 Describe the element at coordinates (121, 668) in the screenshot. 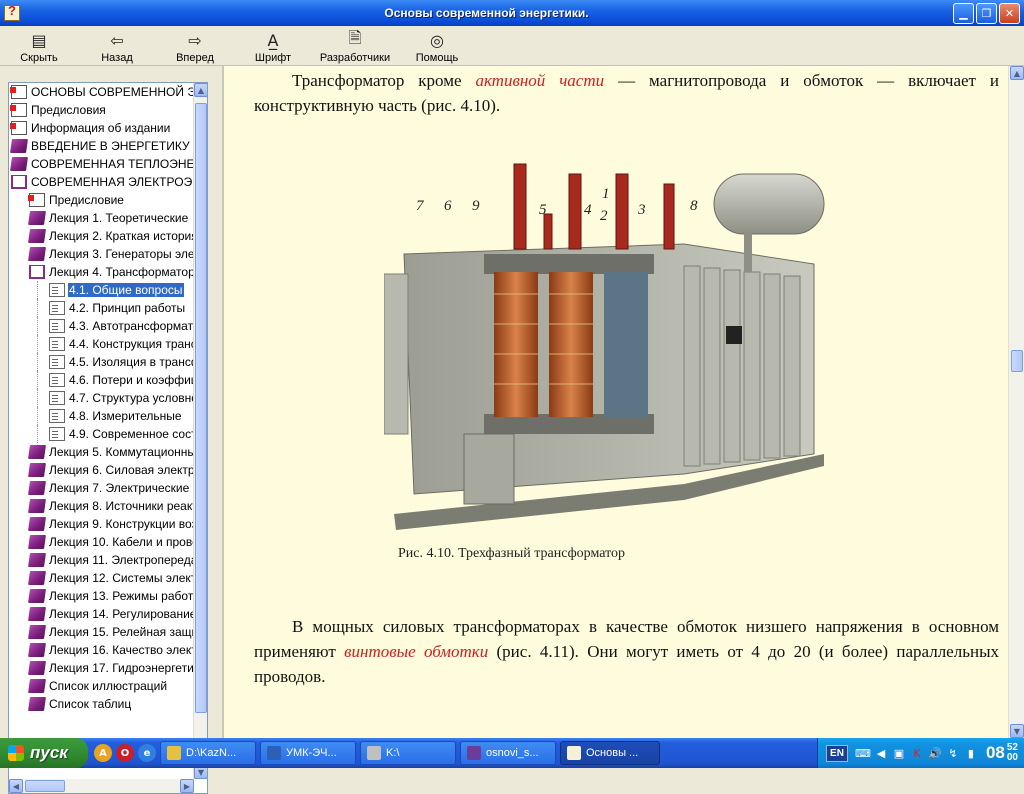

I see `toc-item-label: Лекция 17. Гидроэнергетика` at that location.